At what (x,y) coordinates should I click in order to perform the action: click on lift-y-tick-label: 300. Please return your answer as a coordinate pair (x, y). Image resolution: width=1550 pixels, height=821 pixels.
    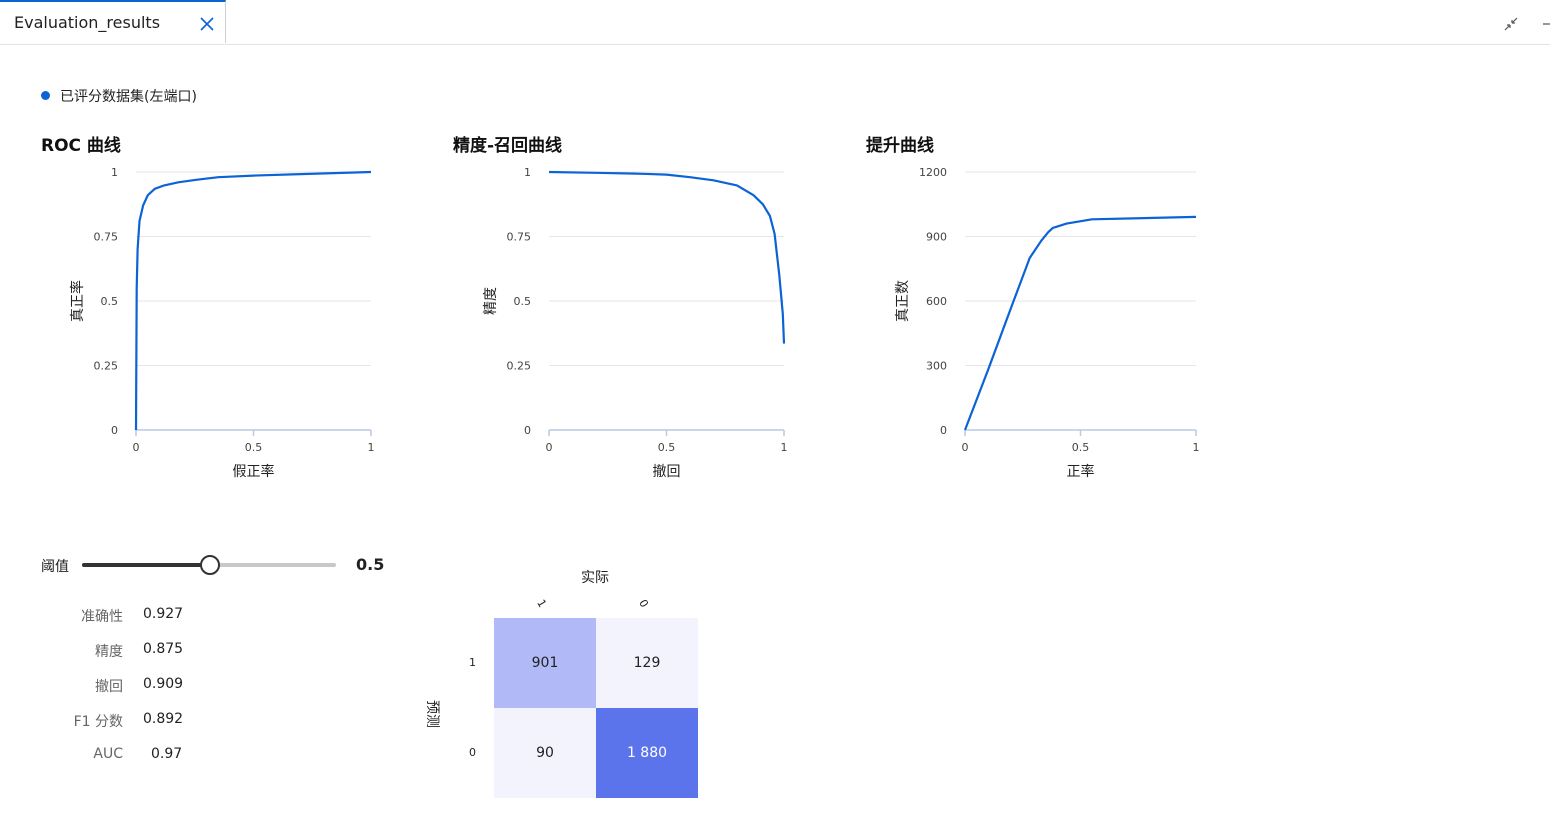
    Looking at the image, I should click on (936, 366).